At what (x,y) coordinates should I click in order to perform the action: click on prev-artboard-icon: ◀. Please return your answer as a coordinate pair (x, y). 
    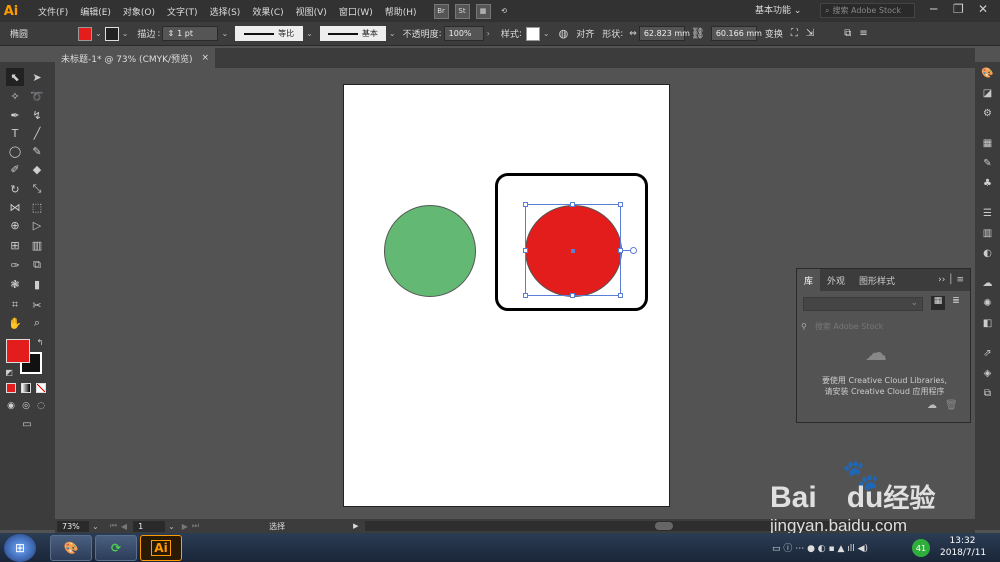
    Looking at the image, I should click on (124, 526).